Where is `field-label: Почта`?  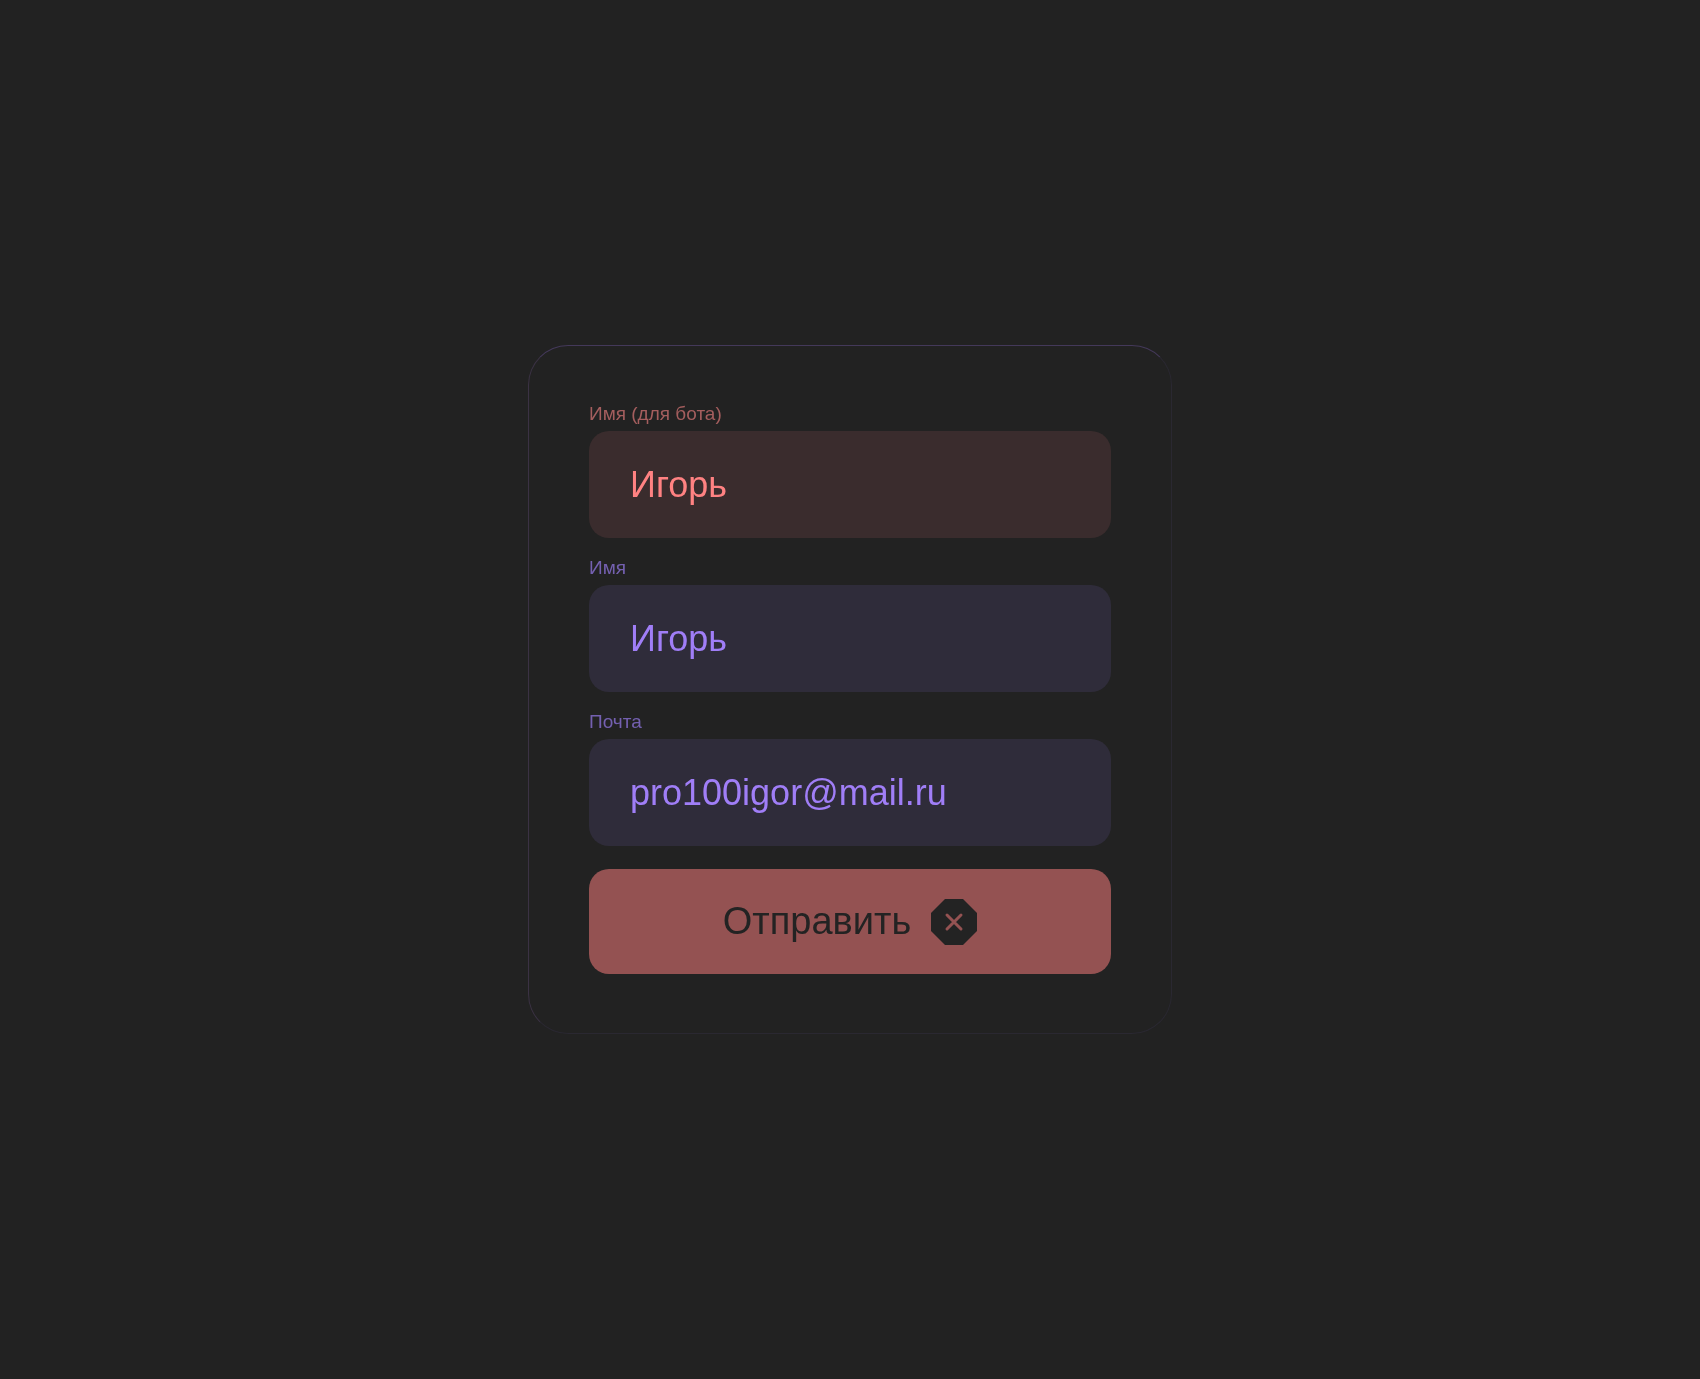
field-label: Почта is located at coordinates (615, 722).